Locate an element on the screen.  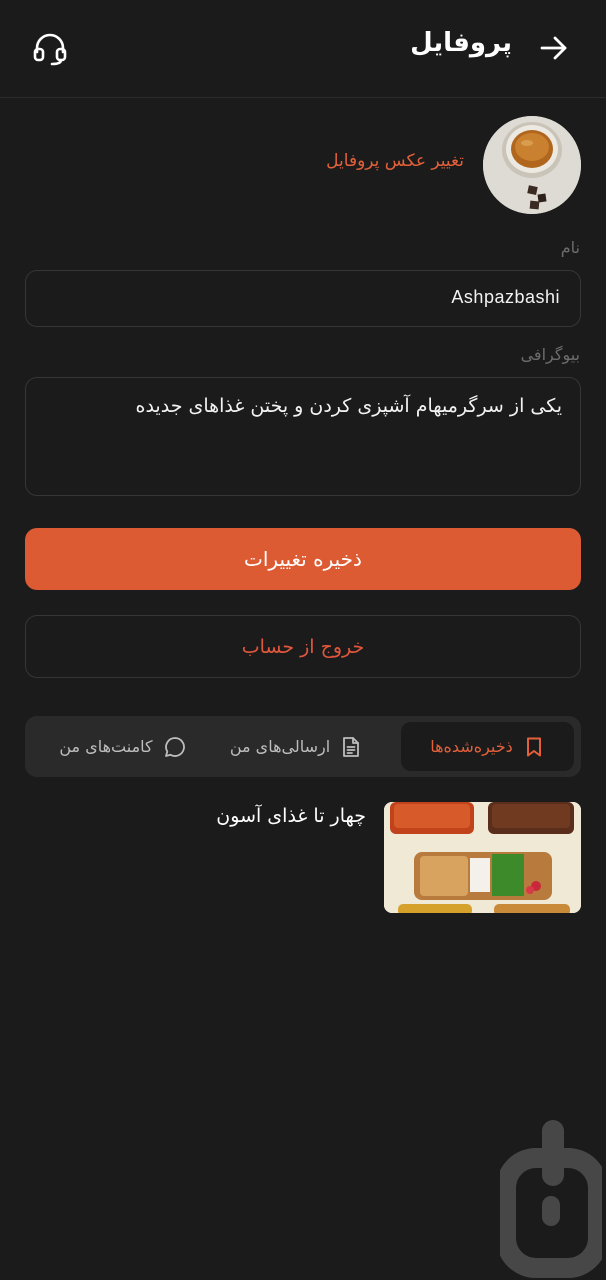
store-logo-icon is located at coordinates (551, 1199).